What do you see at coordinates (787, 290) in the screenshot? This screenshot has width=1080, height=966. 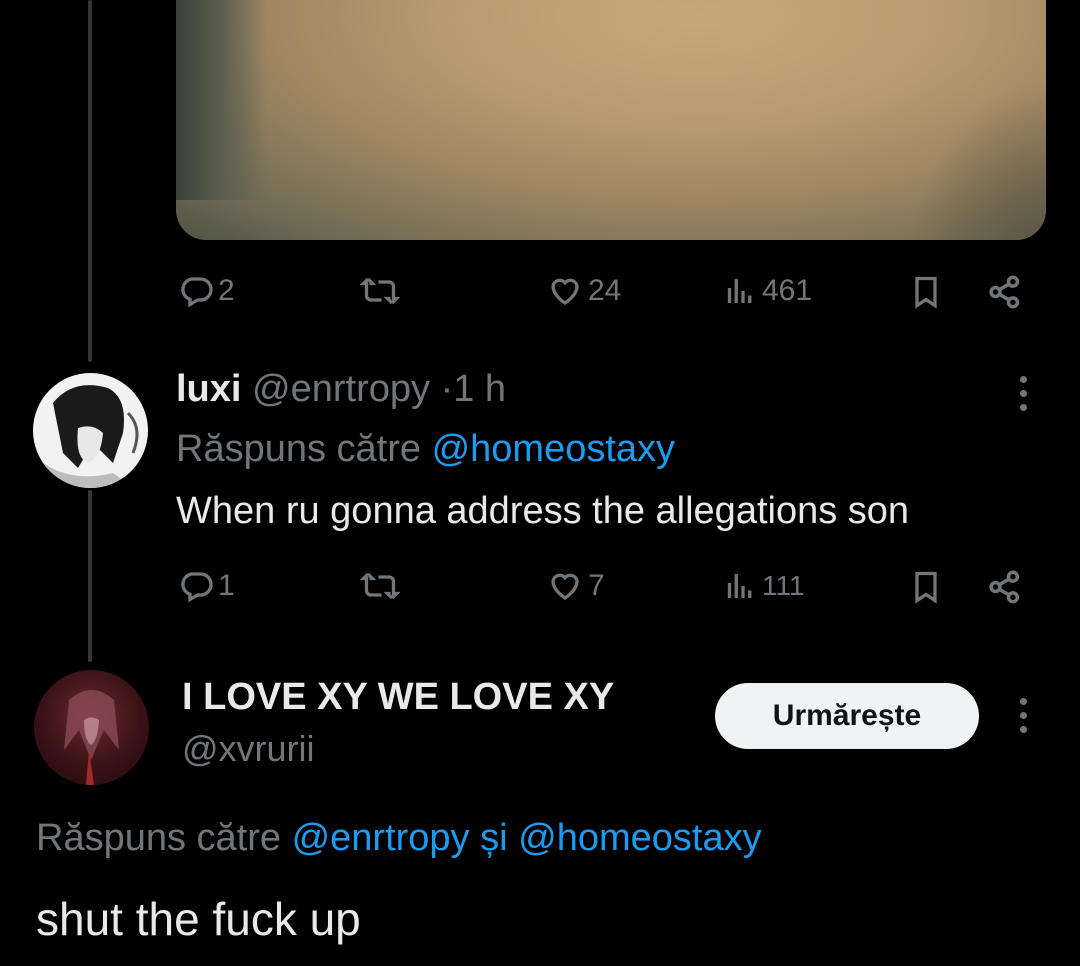 I see `views-count: 461` at bounding box center [787, 290].